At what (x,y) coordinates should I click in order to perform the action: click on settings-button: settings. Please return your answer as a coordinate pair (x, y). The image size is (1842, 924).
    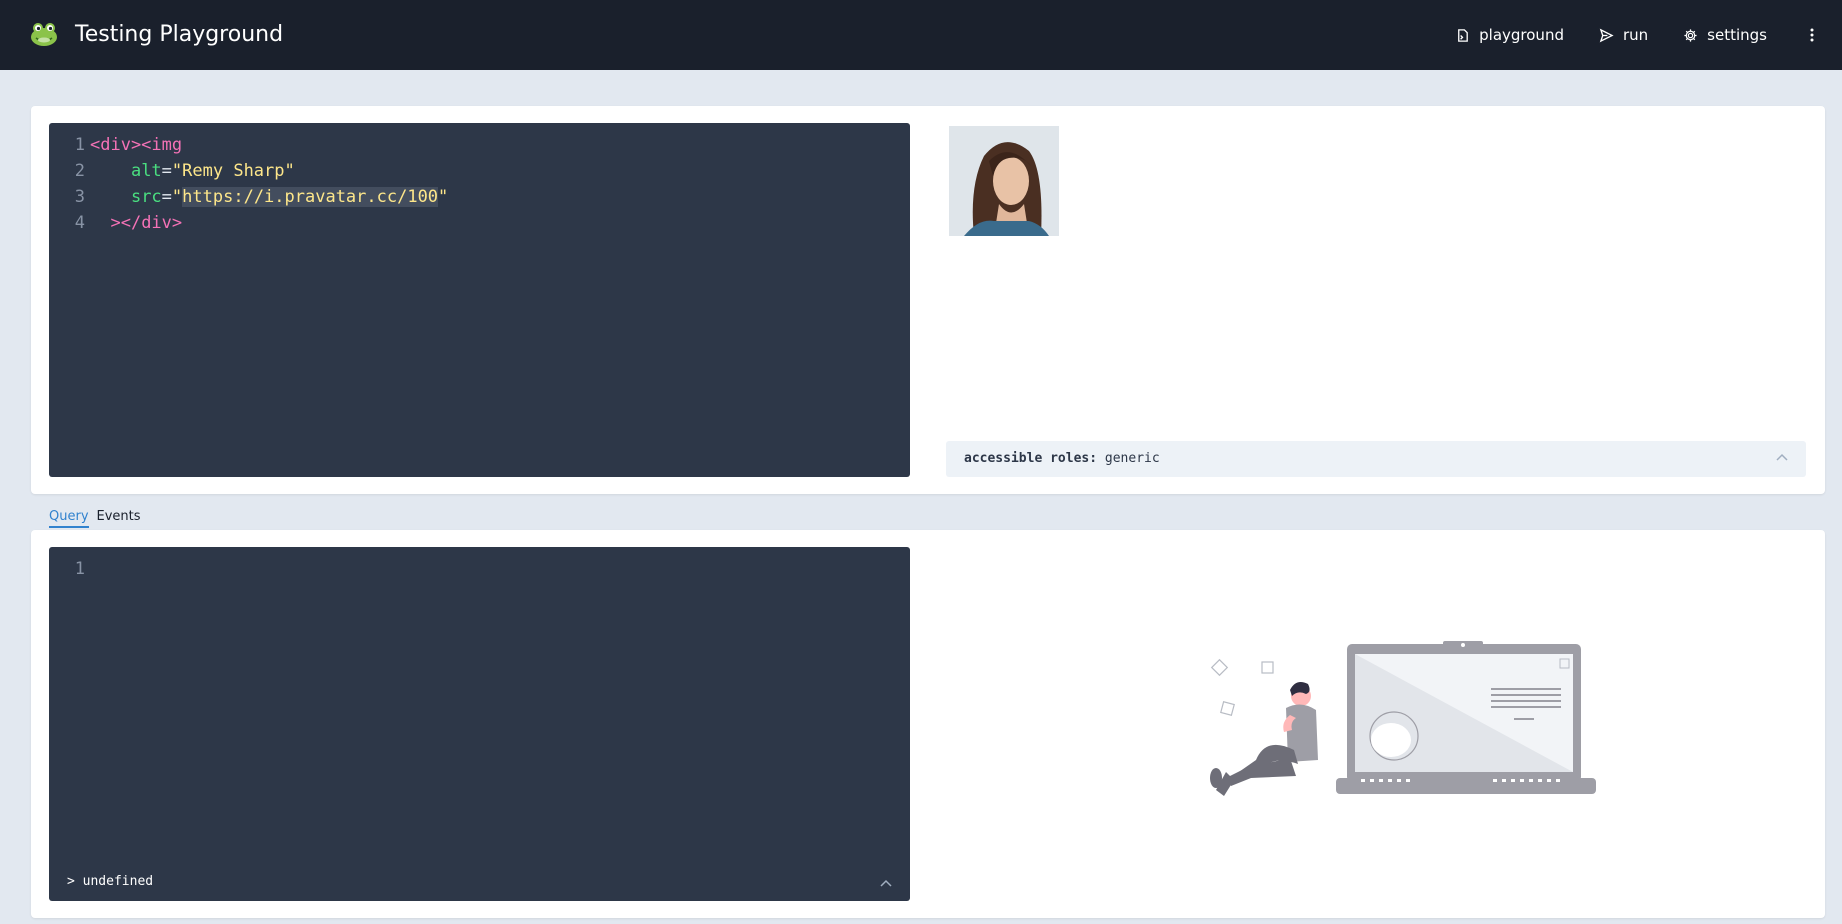
    Looking at the image, I should click on (1725, 35).